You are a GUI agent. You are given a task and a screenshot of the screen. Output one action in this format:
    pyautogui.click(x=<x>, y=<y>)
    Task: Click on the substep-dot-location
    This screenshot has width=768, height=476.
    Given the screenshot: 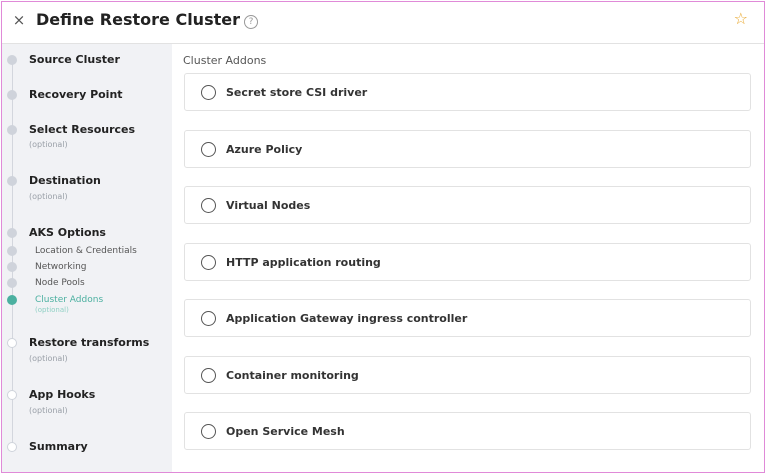 What is the action you would take?
    pyautogui.click(x=12, y=251)
    